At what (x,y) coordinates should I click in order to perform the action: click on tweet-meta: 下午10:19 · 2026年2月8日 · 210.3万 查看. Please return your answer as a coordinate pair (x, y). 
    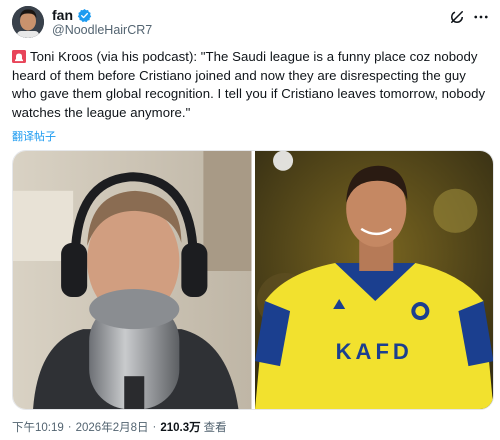
    Looking at the image, I should click on (119, 427).